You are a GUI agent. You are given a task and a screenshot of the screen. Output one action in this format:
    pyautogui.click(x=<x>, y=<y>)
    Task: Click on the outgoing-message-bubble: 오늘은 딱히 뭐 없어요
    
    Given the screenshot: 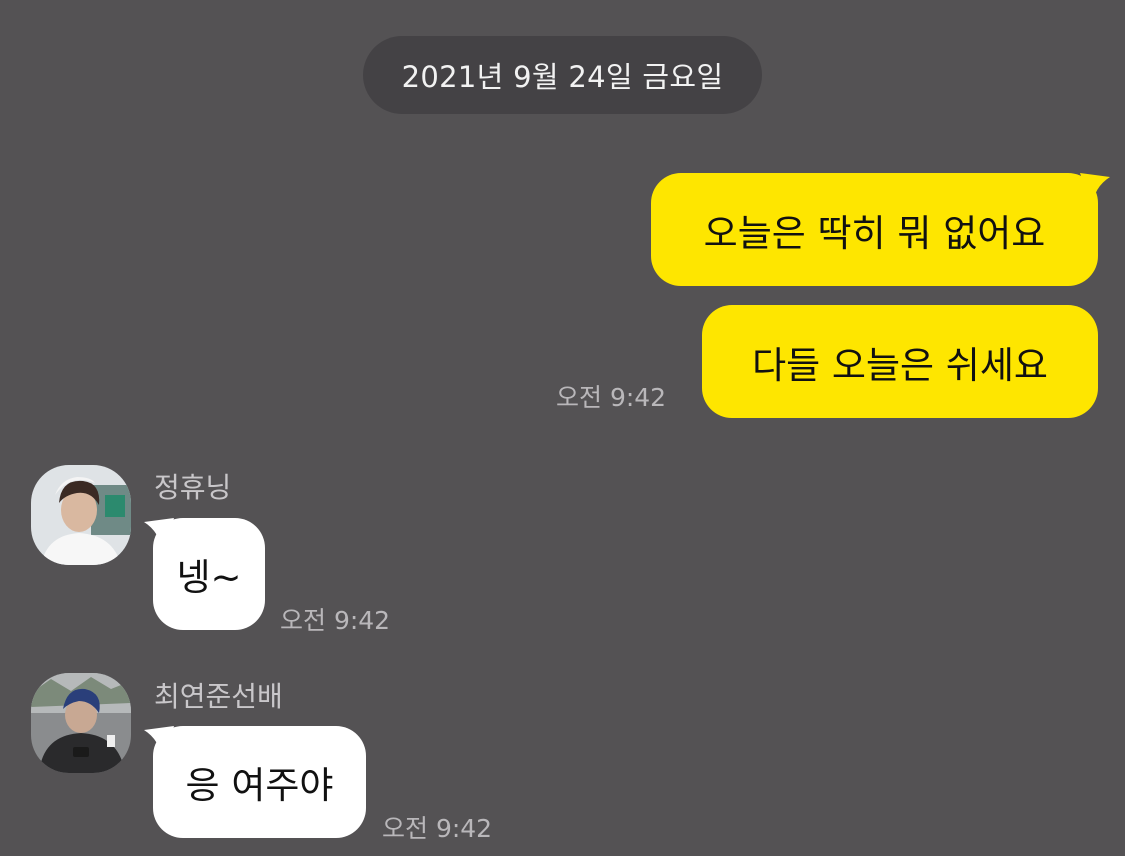 What is the action you would take?
    pyautogui.click(x=874, y=229)
    